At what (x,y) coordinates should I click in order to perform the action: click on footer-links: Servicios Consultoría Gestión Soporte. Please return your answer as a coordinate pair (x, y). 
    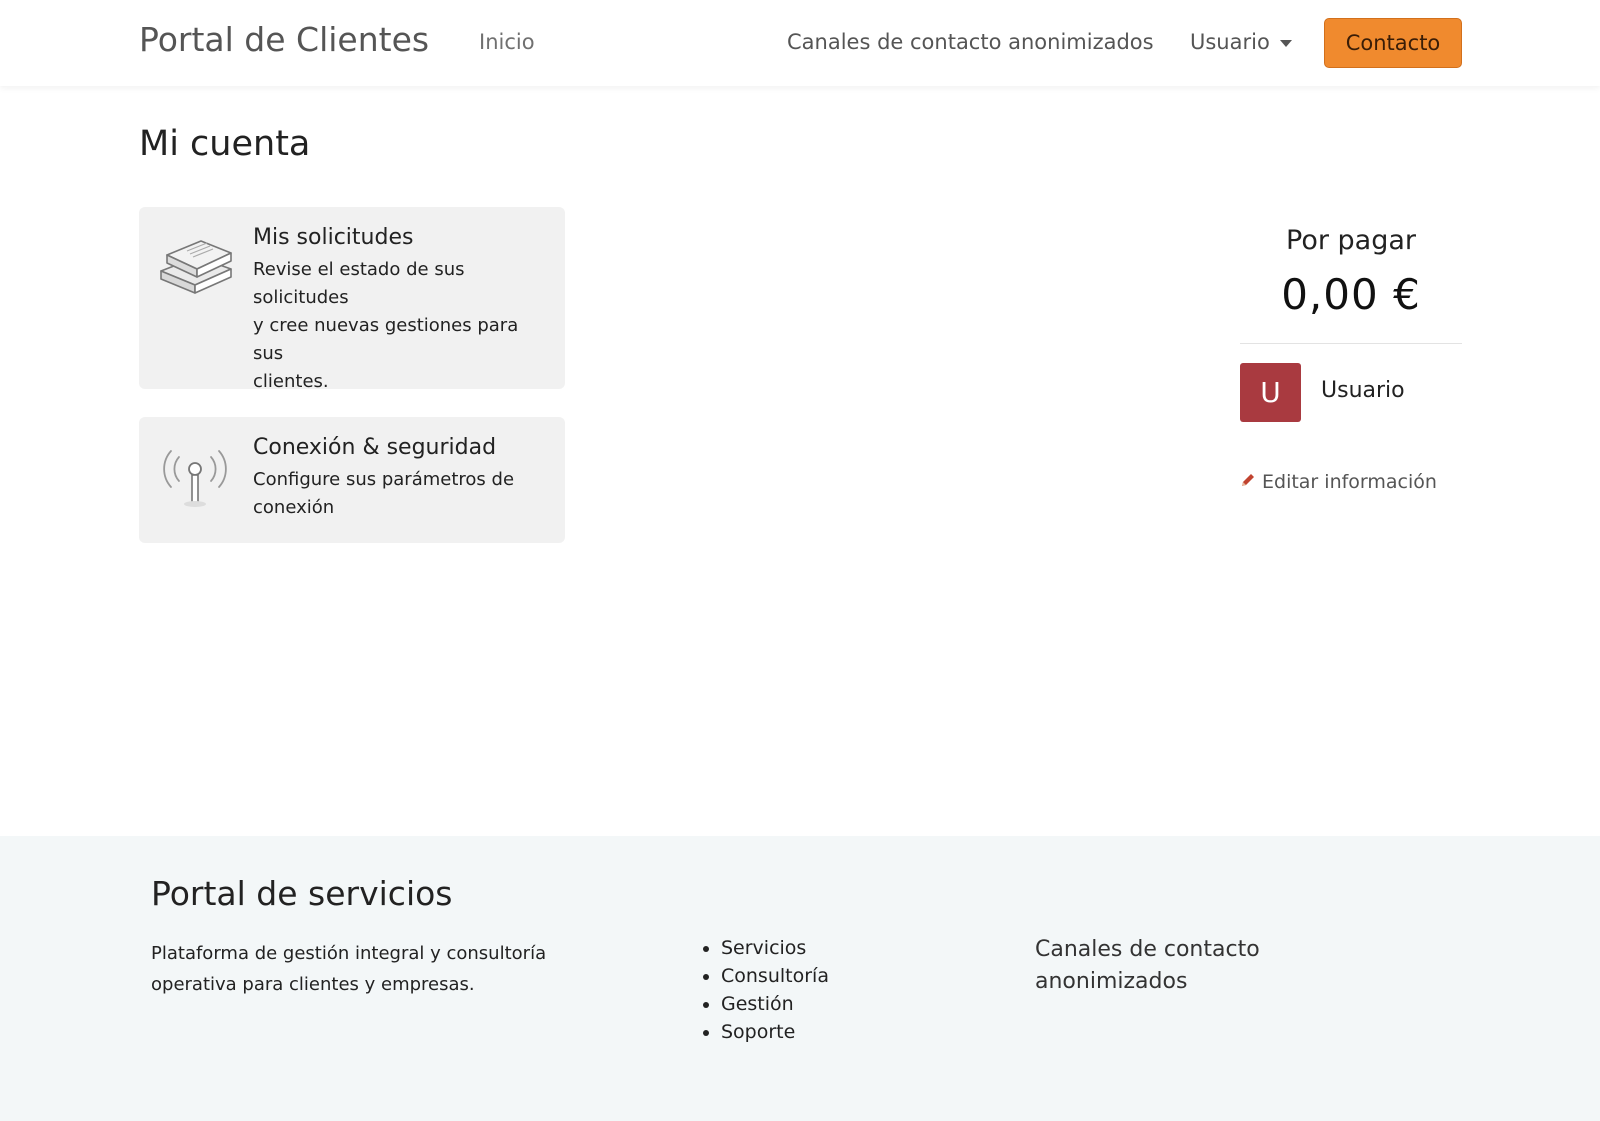
    Looking at the image, I should click on (765, 990).